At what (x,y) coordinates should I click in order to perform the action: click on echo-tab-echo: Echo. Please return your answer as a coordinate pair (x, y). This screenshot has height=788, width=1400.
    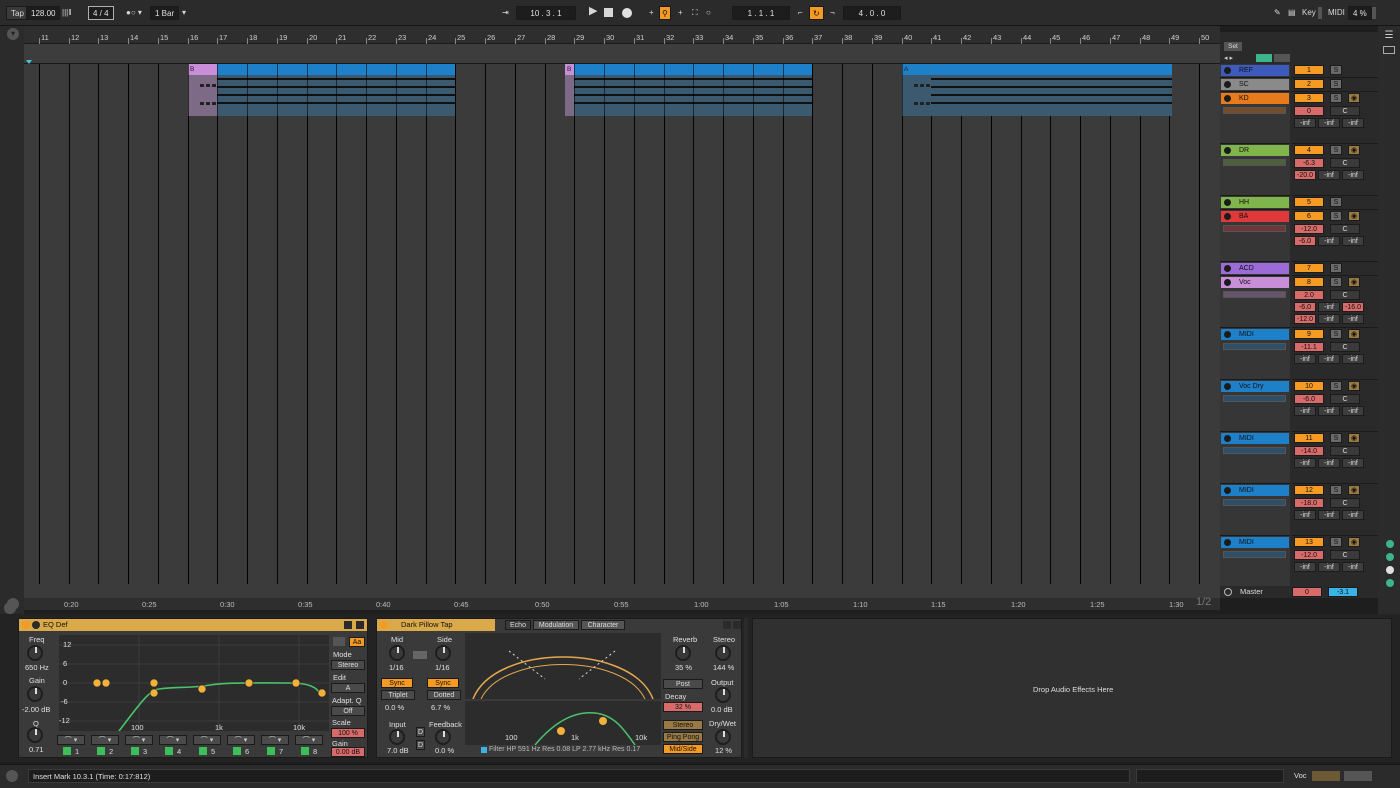
    Looking at the image, I should click on (518, 625).